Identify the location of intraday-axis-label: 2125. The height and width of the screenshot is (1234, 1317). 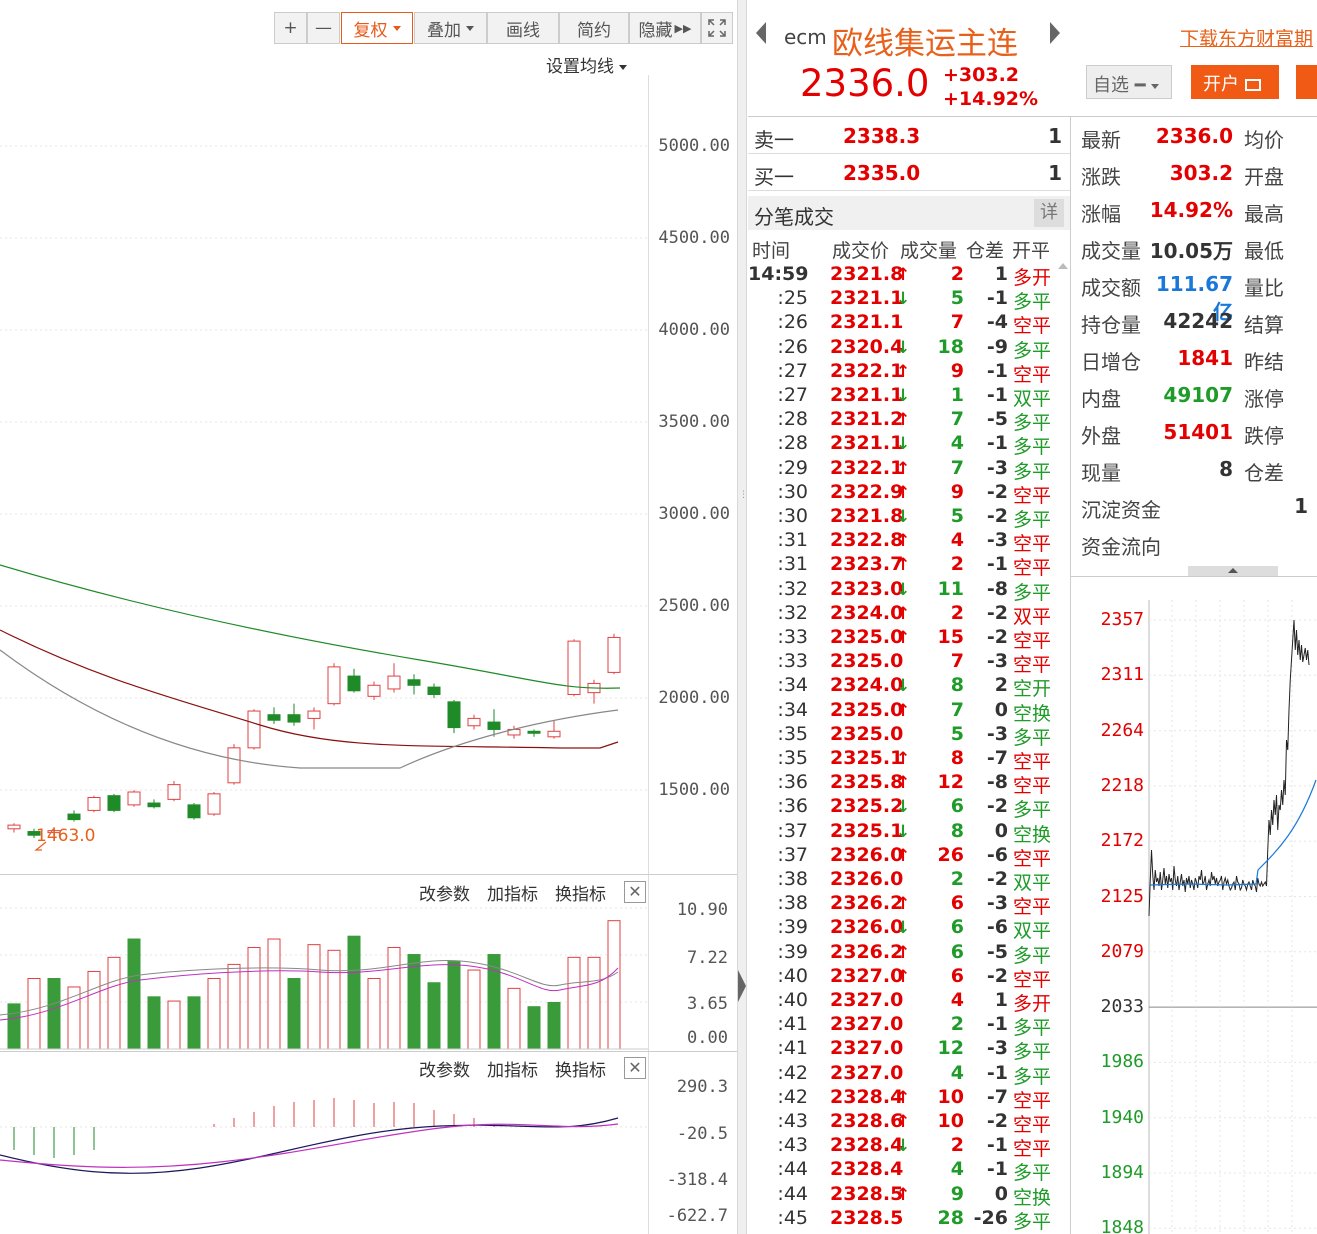
(1122, 896).